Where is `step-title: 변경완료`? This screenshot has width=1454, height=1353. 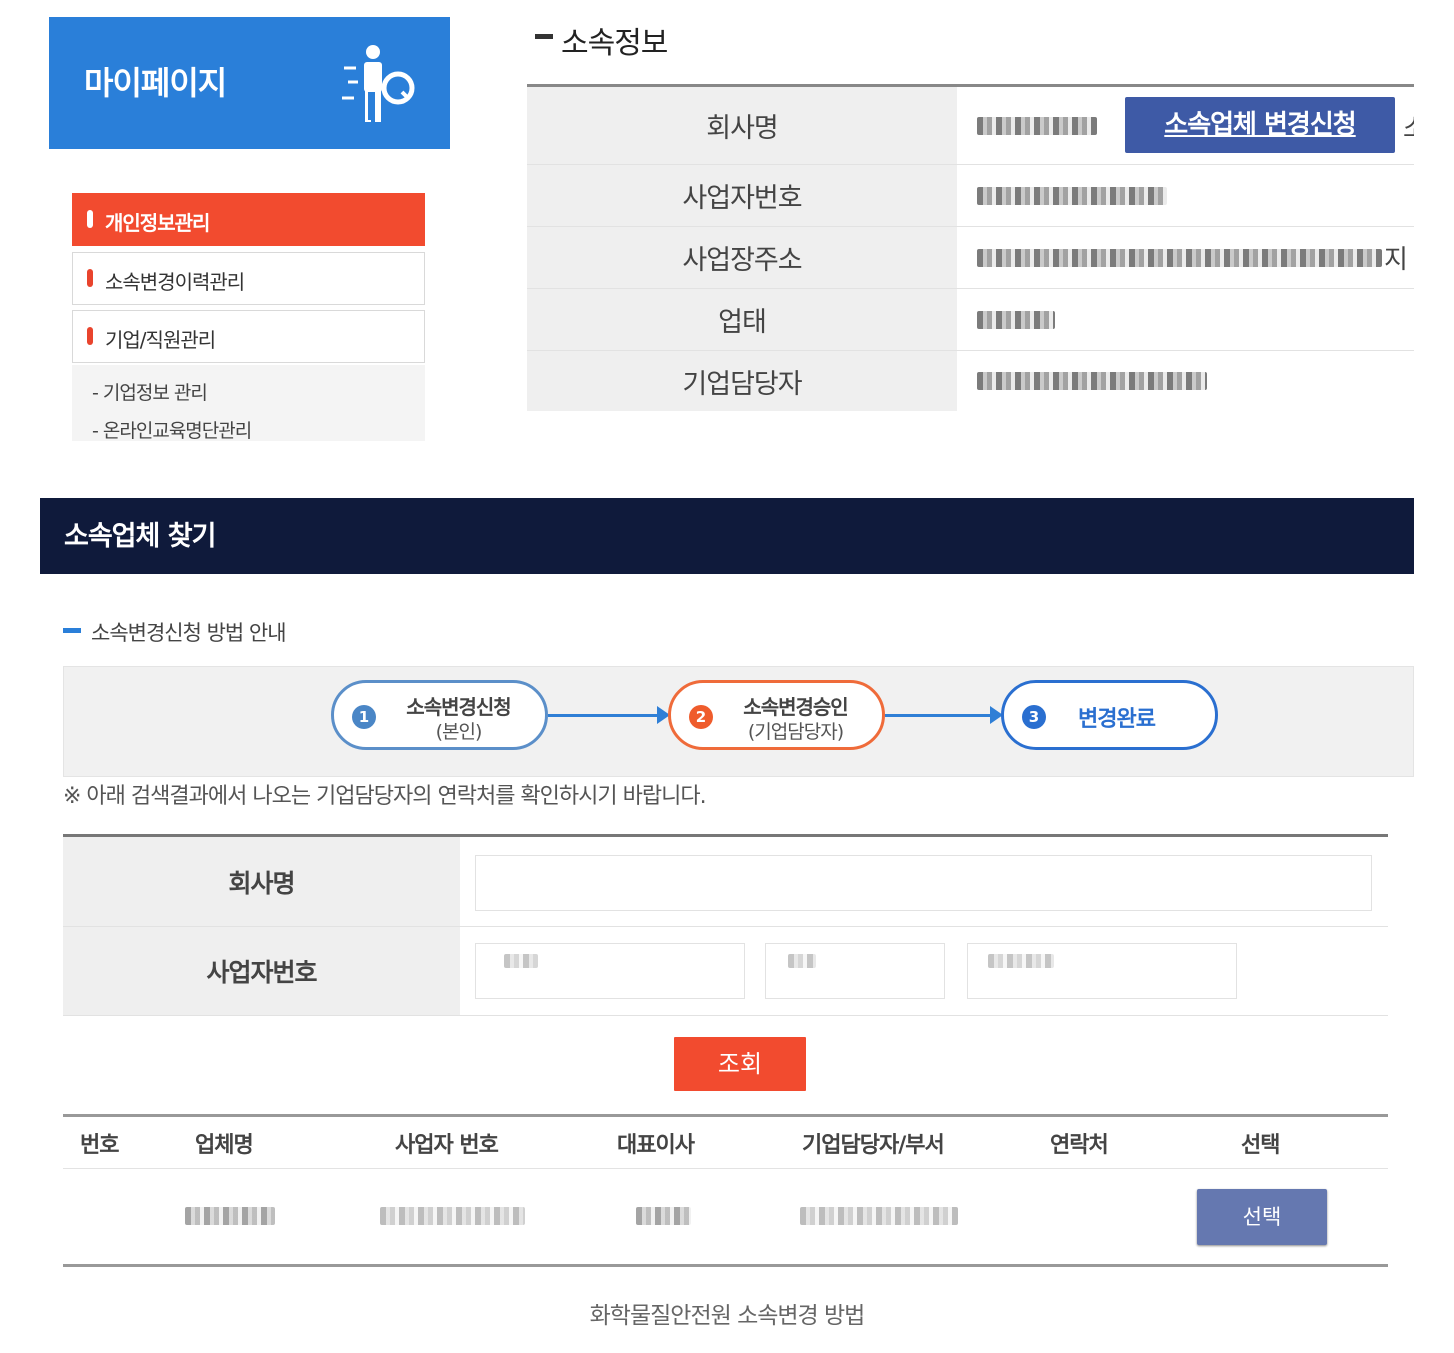
step-title: 변경완료 is located at coordinates (1117, 719).